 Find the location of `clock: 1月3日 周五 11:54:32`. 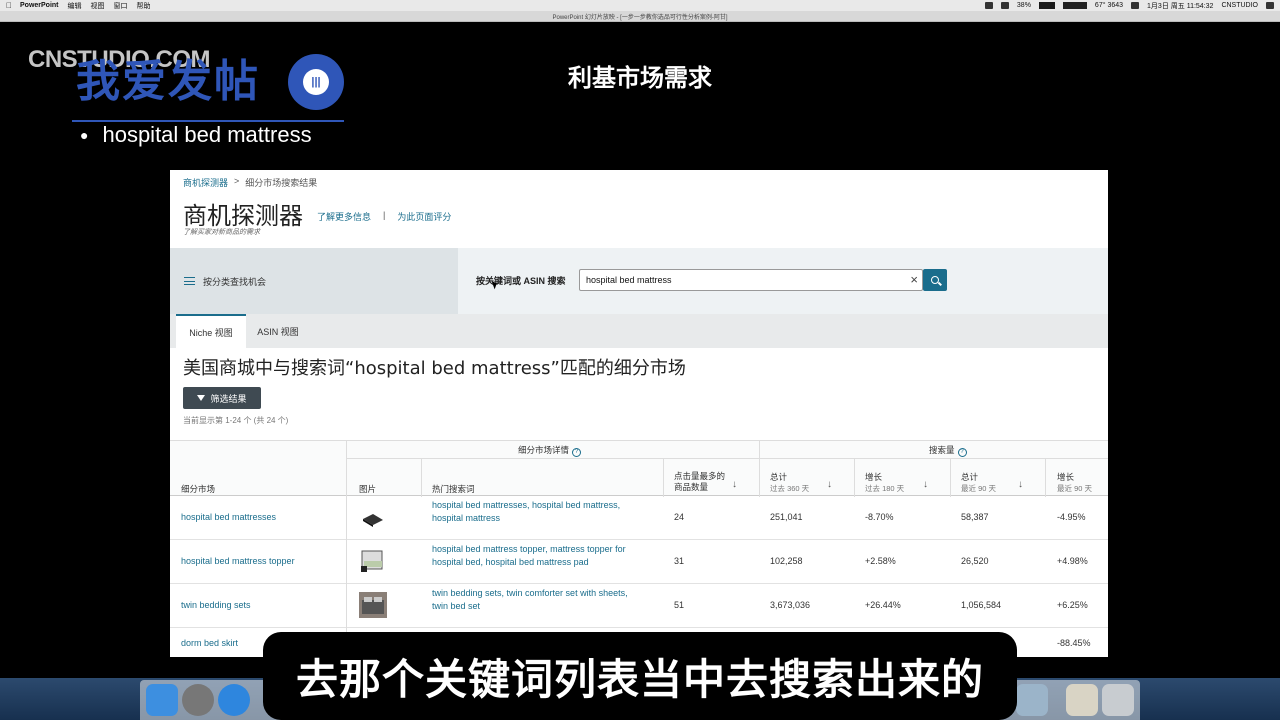

clock: 1月3日 周五 11:54:32 is located at coordinates (1180, 6).